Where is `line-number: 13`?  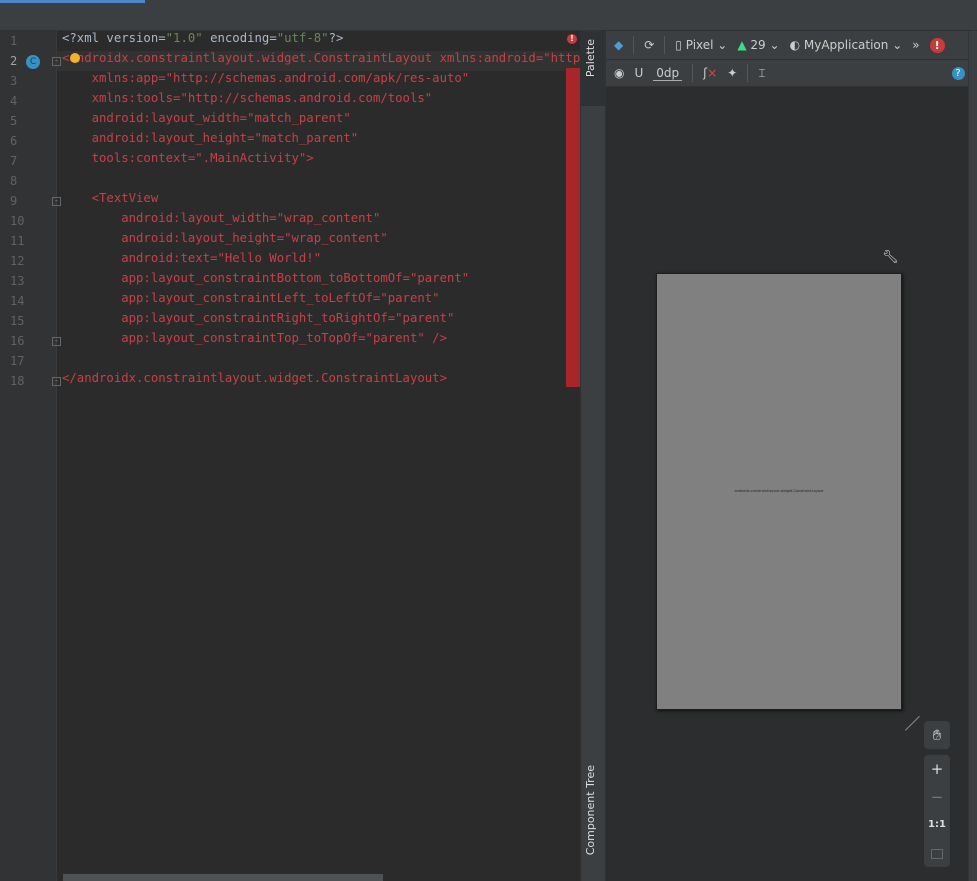 line-number: 13 is located at coordinates (17, 281).